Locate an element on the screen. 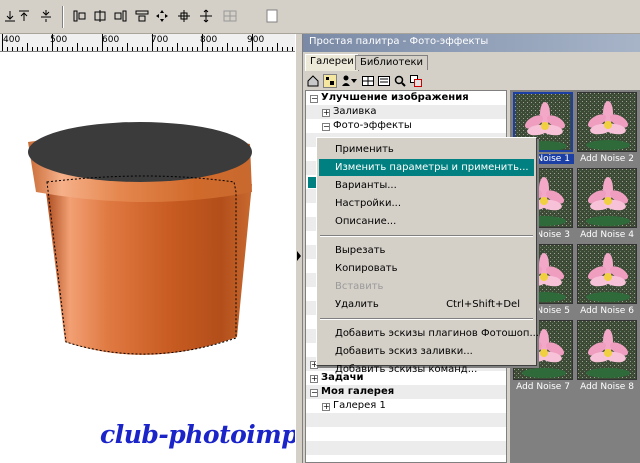  tree-row: + Галерея 1 is located at coordinates (406, 406).